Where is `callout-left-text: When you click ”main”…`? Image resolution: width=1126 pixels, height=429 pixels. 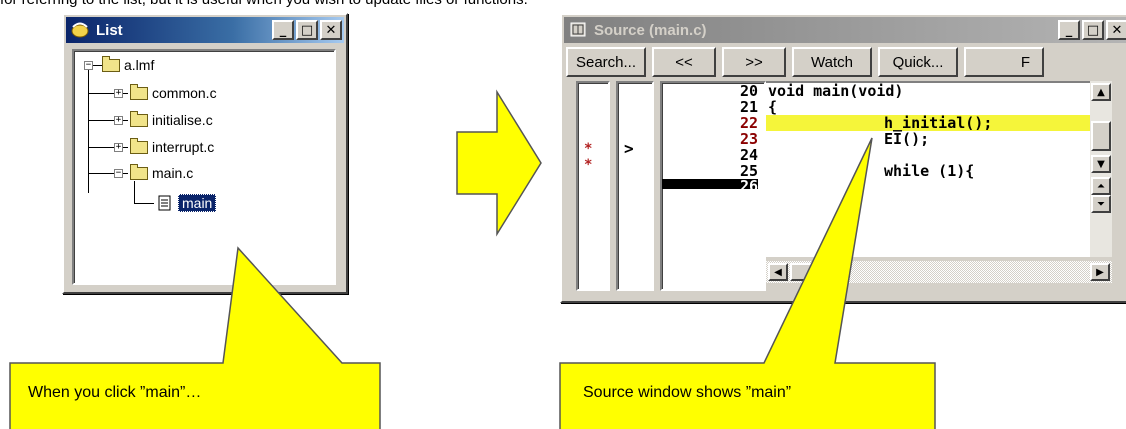 callout-left-text: When you click ”main”… is located at coordinates (115, 392).